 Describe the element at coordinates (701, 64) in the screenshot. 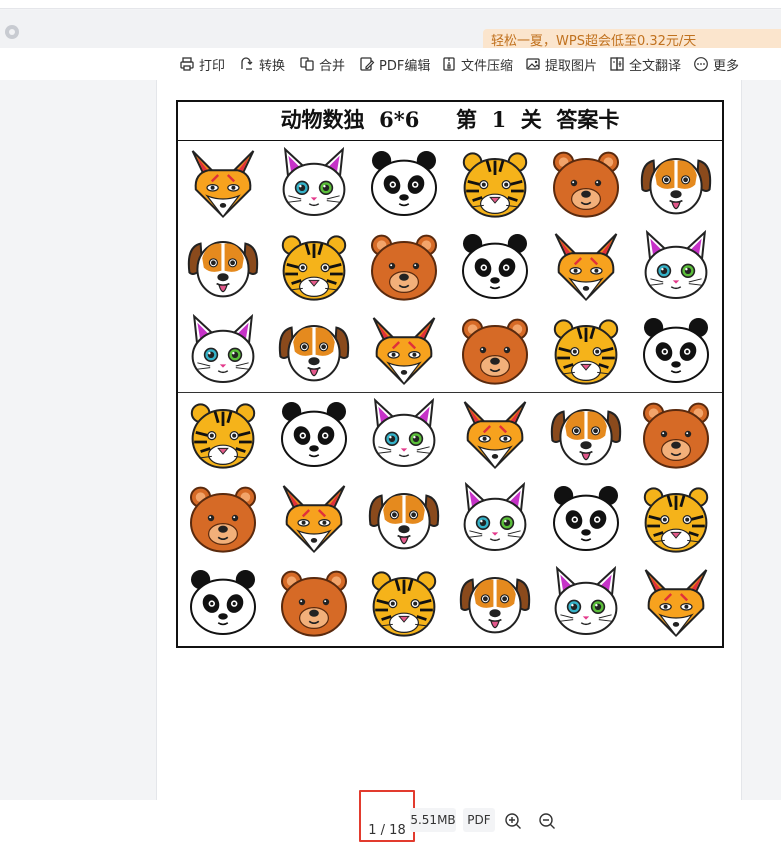

I see `more-icon` at that location.